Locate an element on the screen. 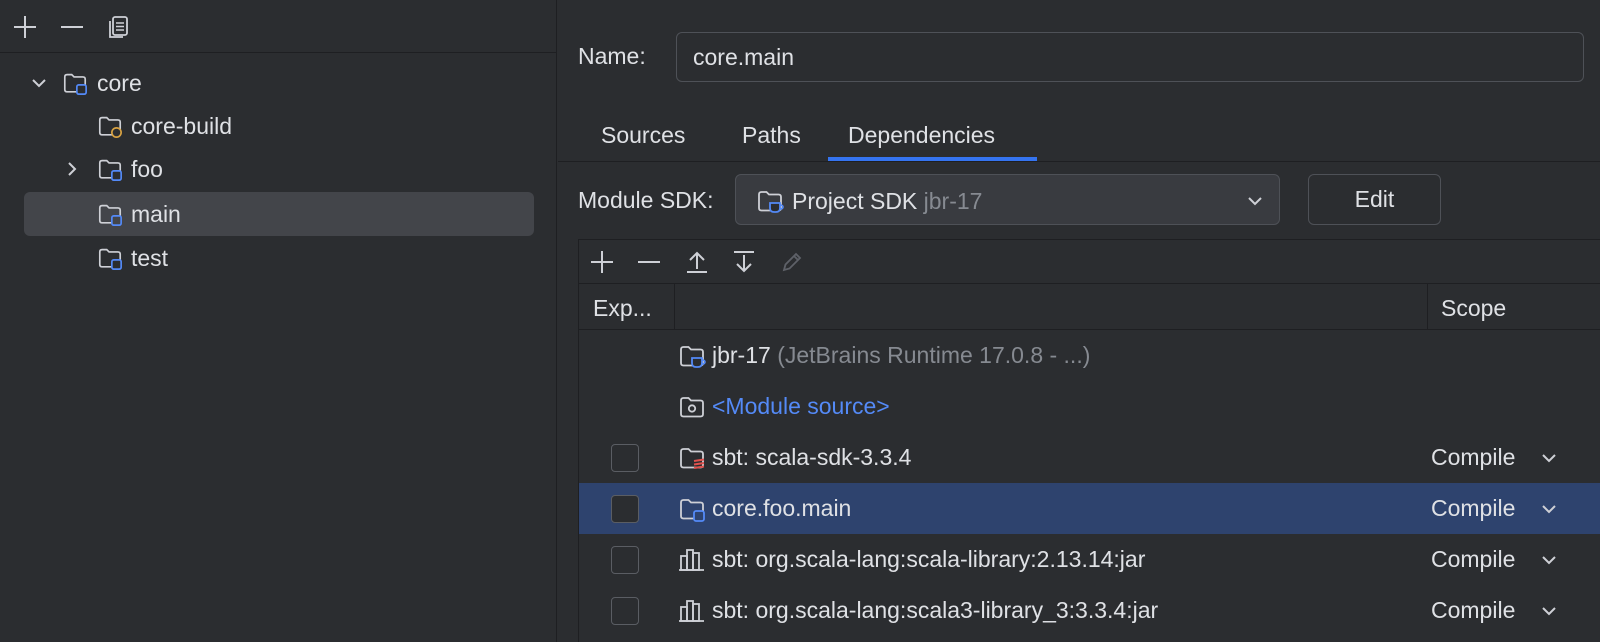 The width and height of the screenshot is (1600, 642). dependency-name: jbr-17 (JetBrains Runtime 17.0.8 - ...) is located at coordinates (901, 355).